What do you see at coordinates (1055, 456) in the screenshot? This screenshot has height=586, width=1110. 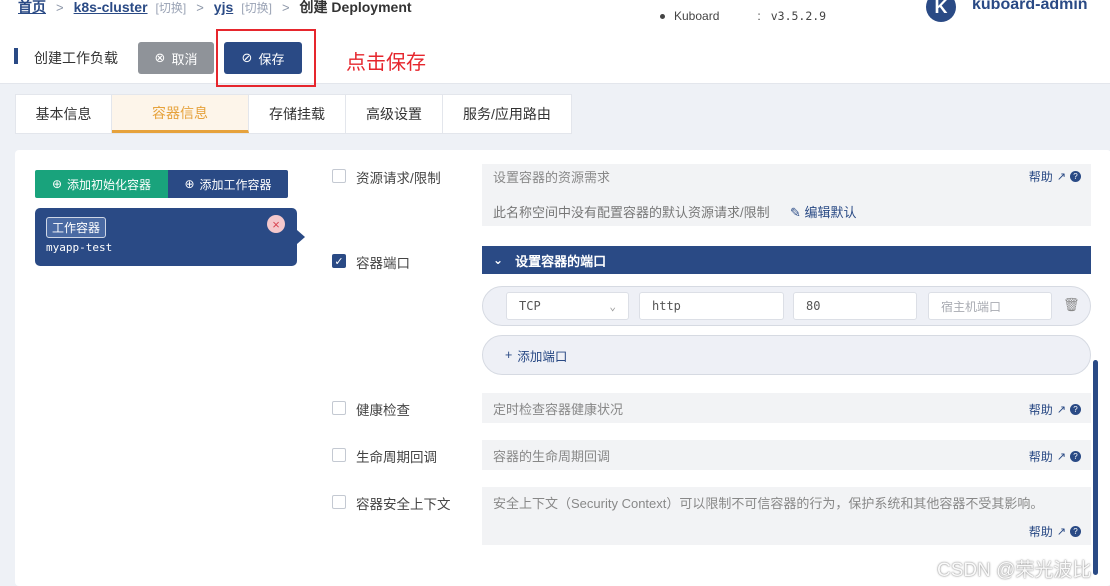 I see `lifecycle-help-link: 帮助 ↗ ?` at bounding box center [1055, 456].